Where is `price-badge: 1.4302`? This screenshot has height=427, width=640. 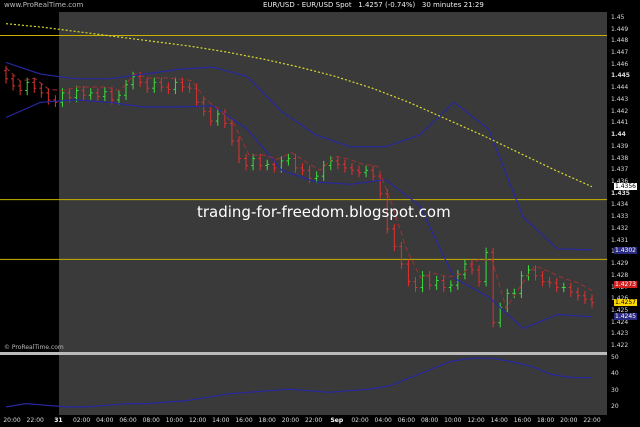
price-badge: 1.4302 is located at coordinates (625, 250).